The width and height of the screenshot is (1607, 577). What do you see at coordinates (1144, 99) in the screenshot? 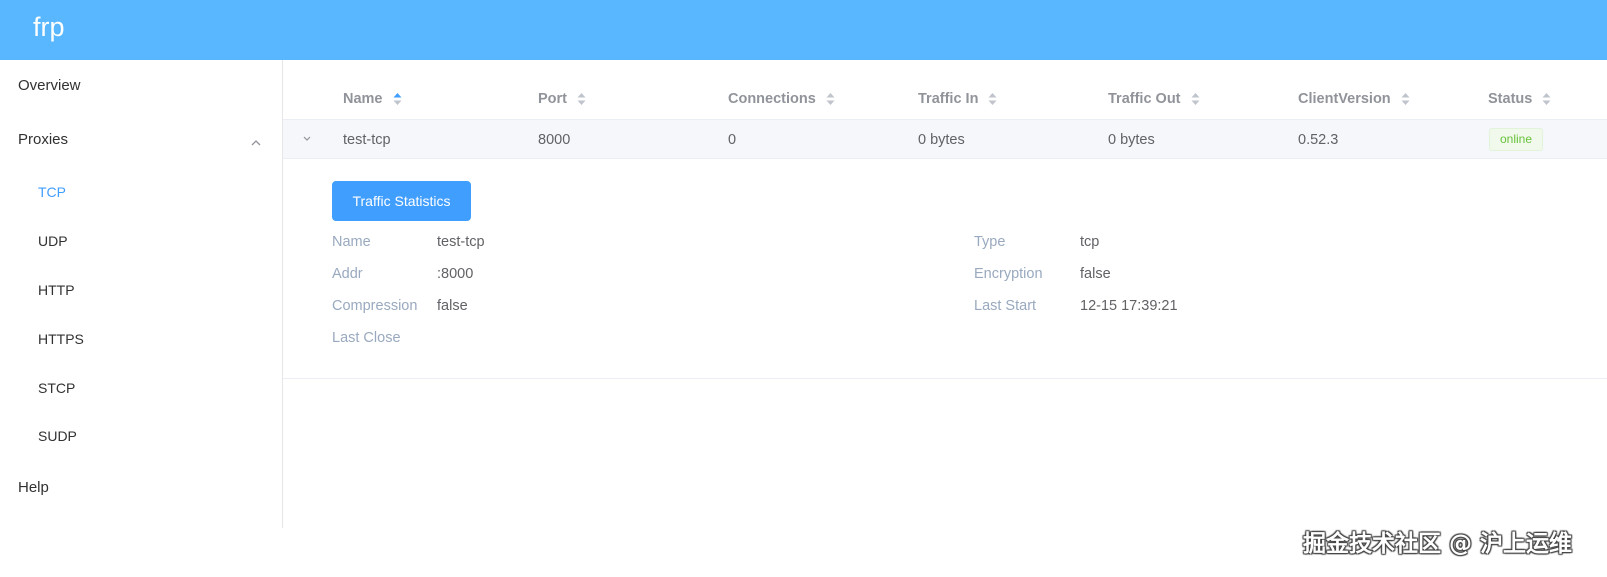
I see `column-header-label: Traffic Out` at bounding box center [1144, 99].